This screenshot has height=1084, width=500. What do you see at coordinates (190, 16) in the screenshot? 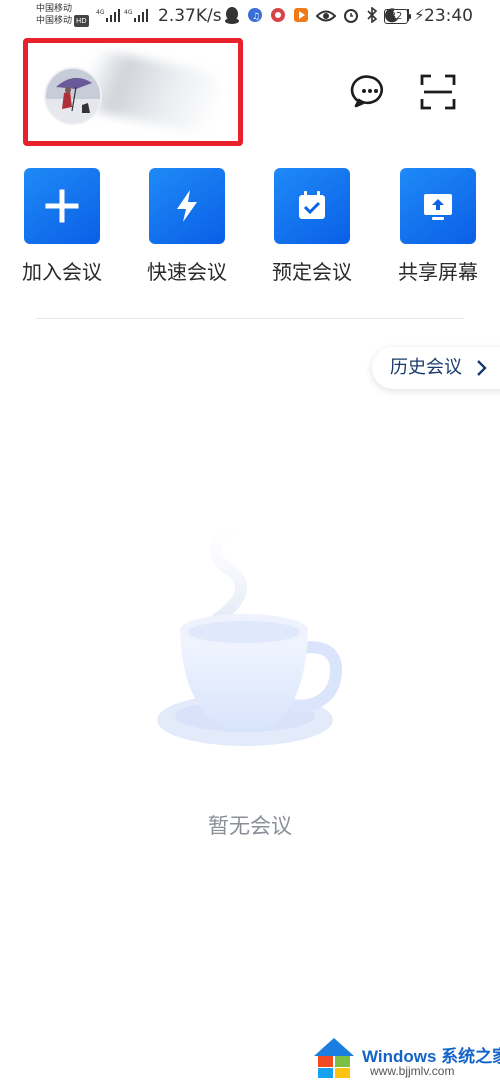
I see `net-speed: 2.37K/s` at bounding box center [190, 16].